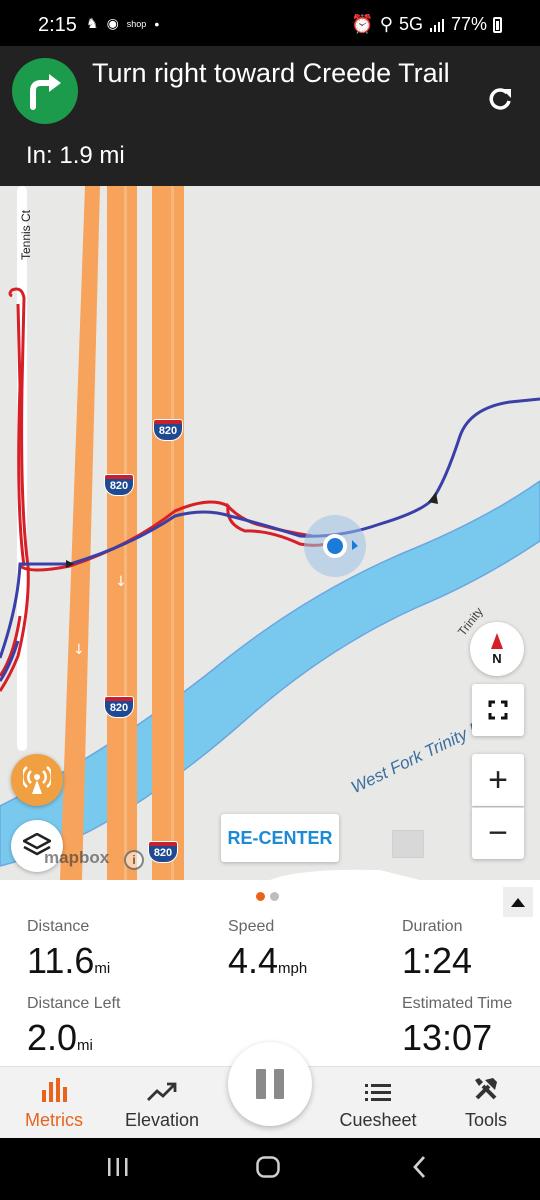 Image resolution: width=540 pixels, height=1200 pixels. Describe the element at coordinates (122, 23) in the screenshot. I see `notification-icons: ♞ ◉ shop •` at that location.